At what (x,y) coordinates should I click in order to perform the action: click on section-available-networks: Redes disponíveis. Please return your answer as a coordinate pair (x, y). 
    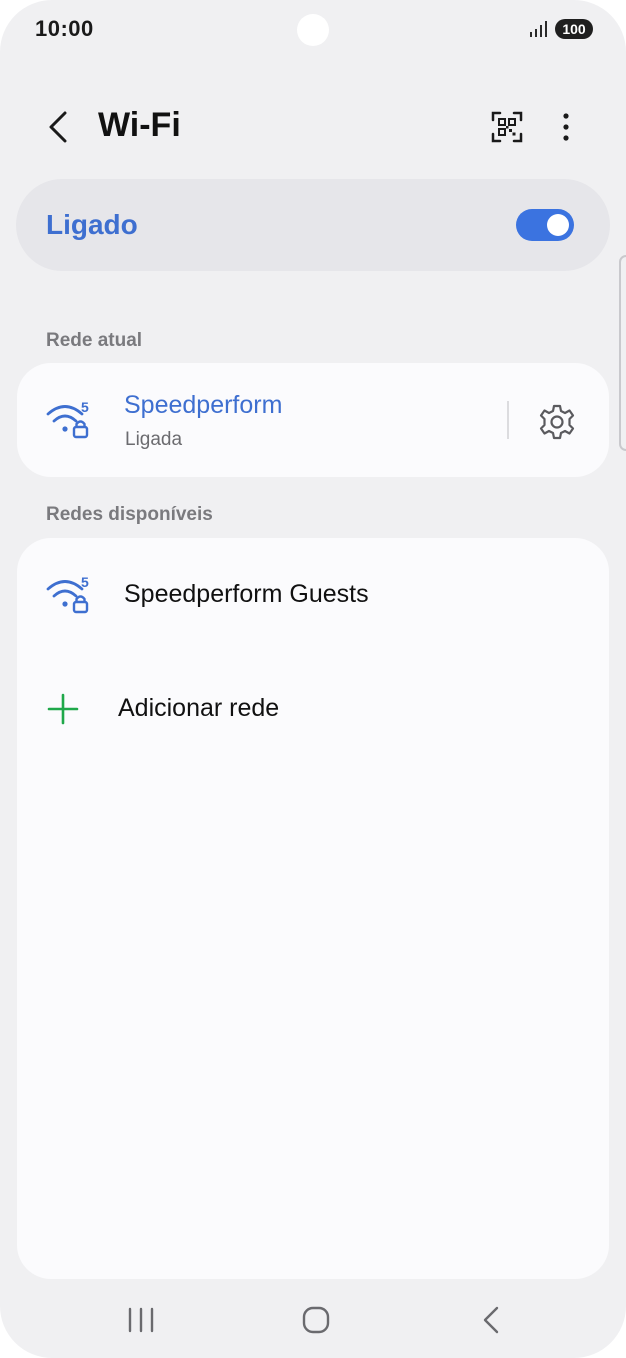
    Looking at the image, I should click on (129, 514).